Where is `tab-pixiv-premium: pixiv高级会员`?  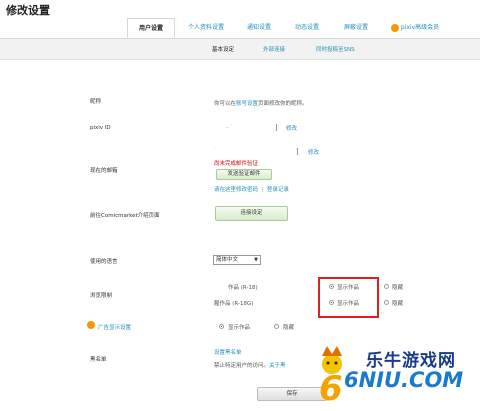 tab-pixiv-premium: pixiv高级会员 is located at coordinates (415, 28).